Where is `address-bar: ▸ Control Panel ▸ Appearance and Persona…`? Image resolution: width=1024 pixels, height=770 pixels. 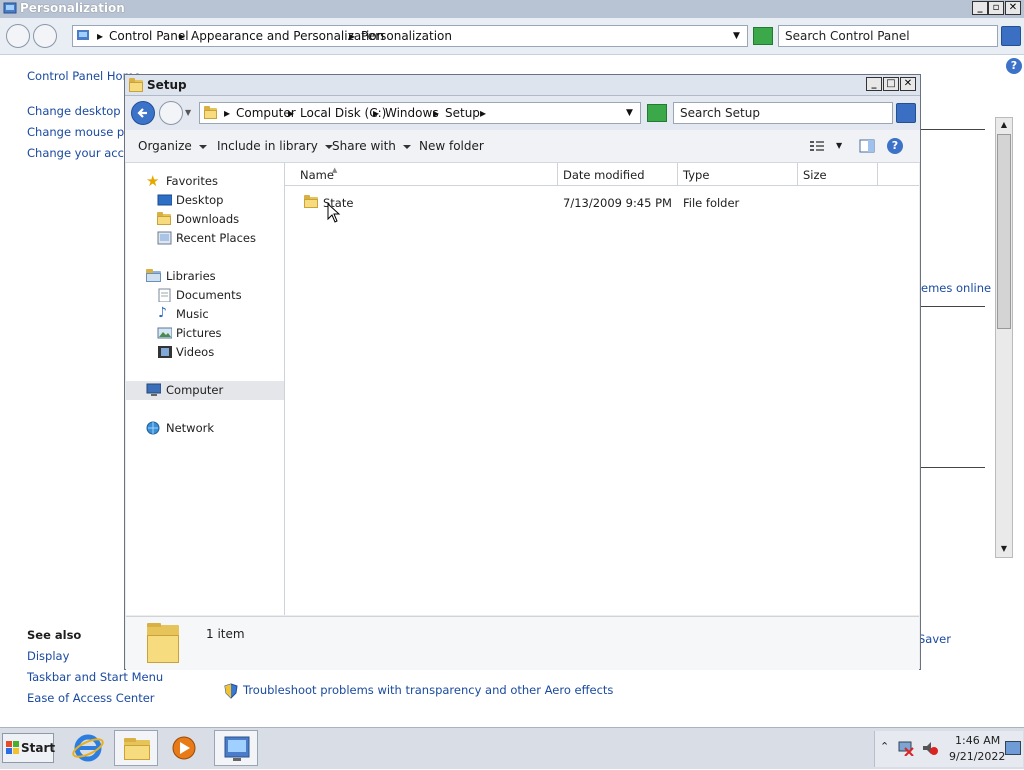
address-bar: ▸ Control Panel ▸ Appearance and Persona… is located at coordinates (410, 36).